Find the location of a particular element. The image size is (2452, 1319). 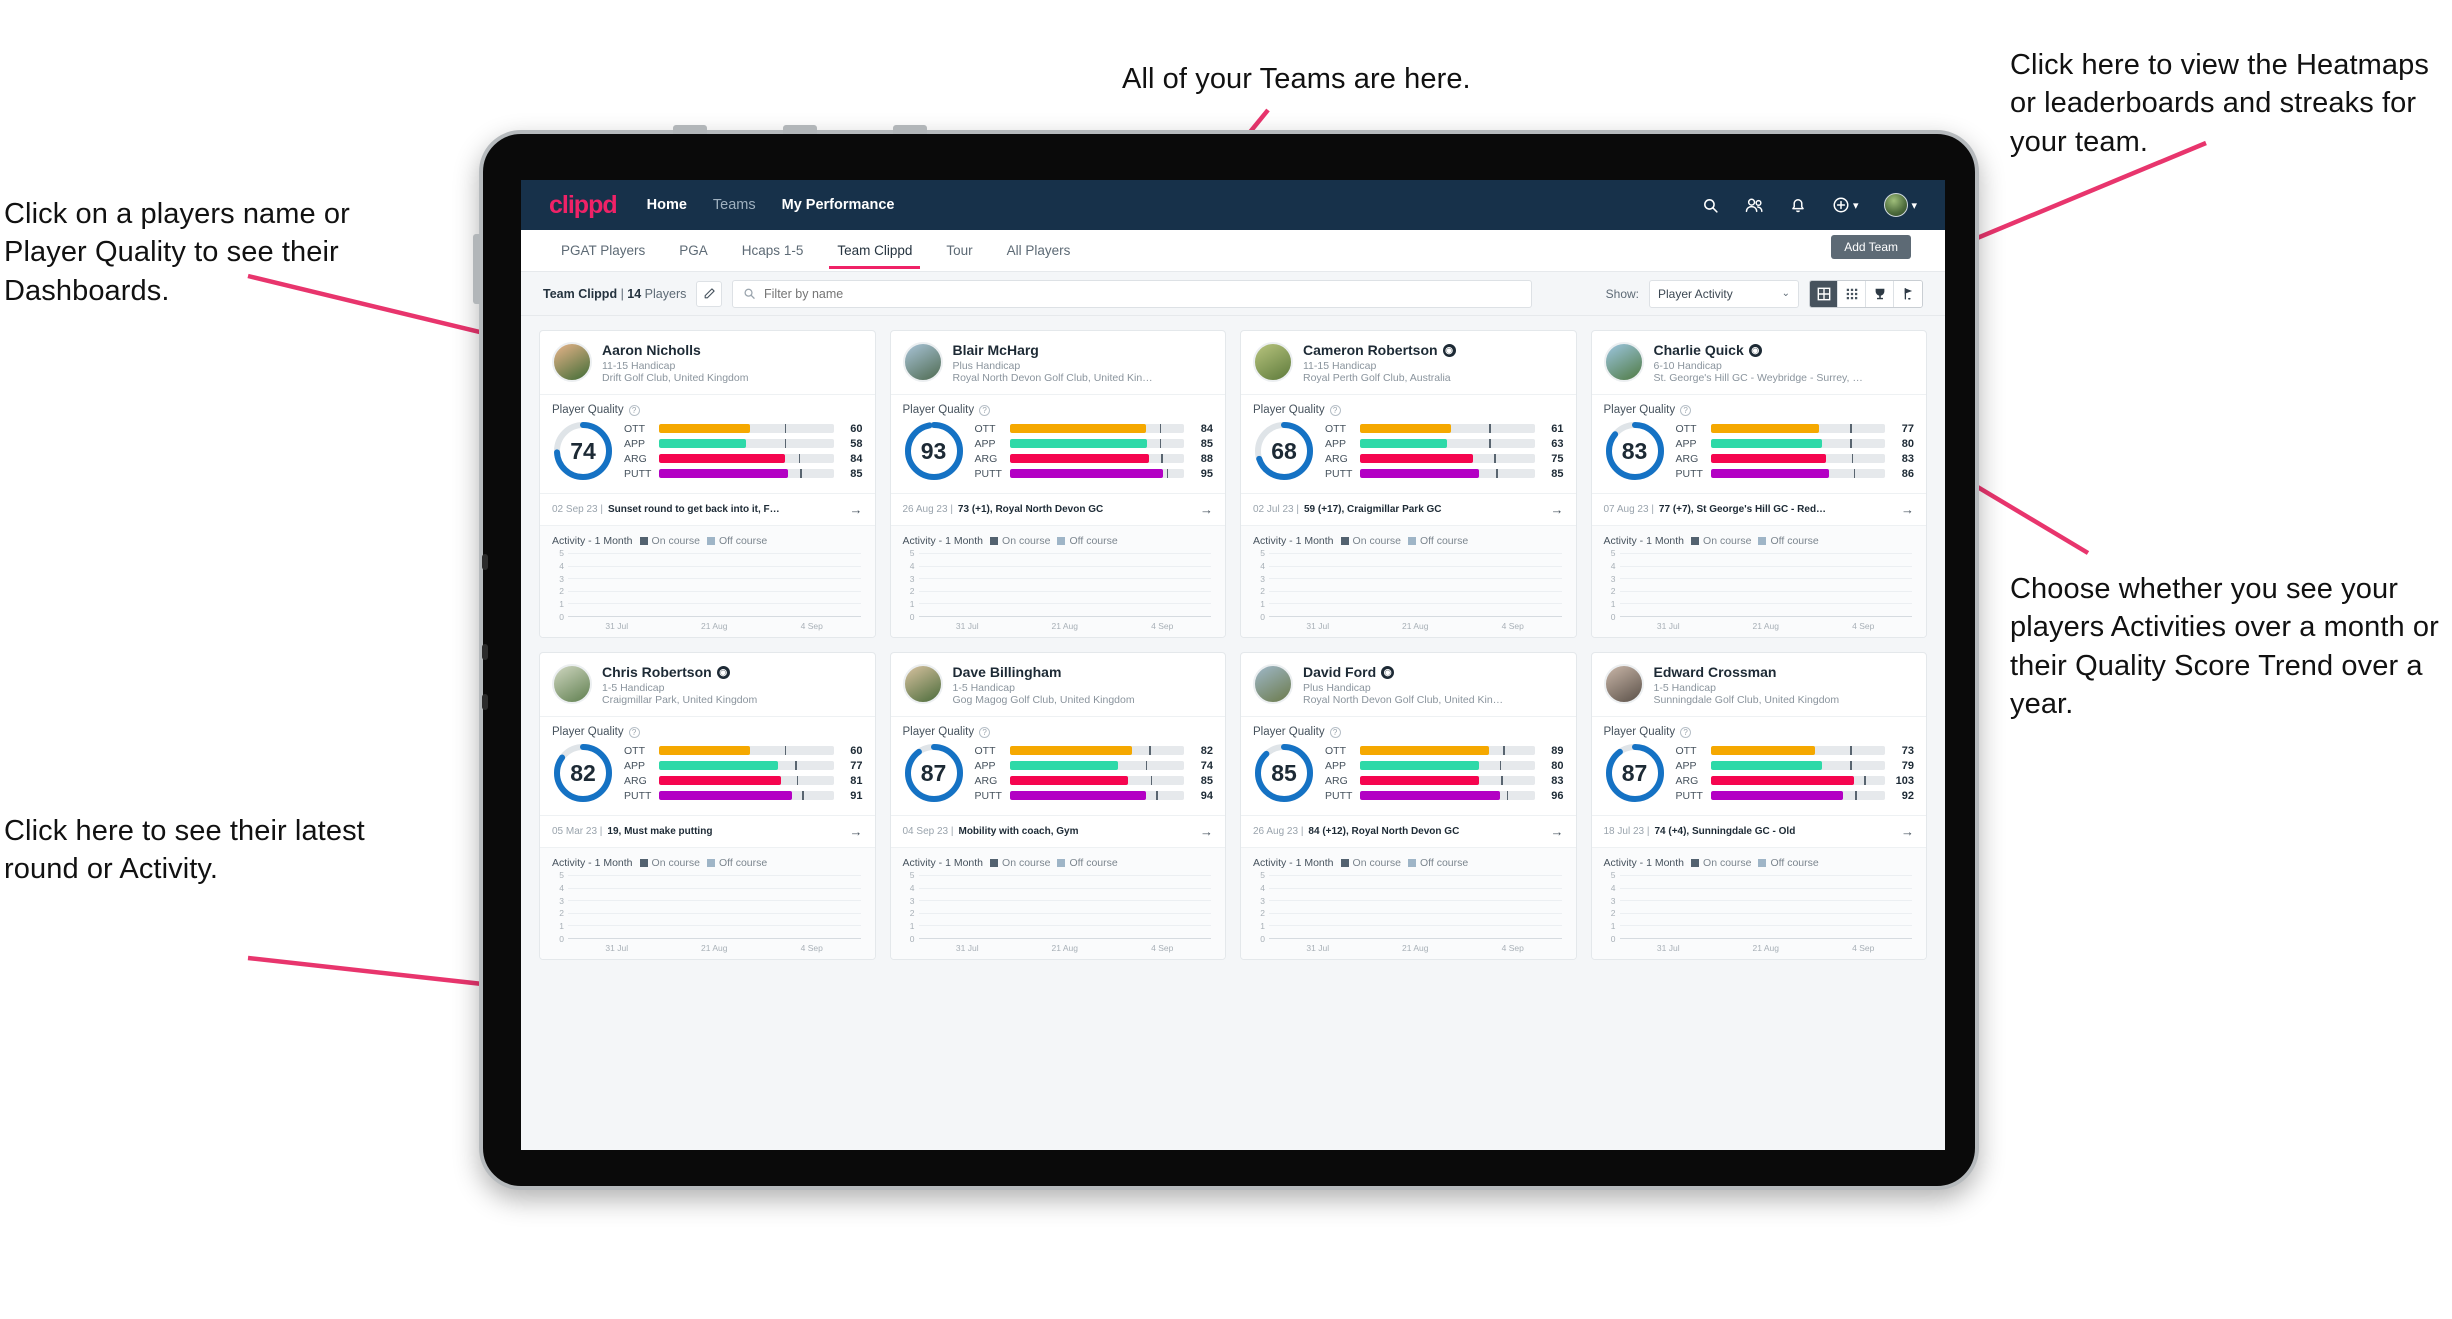

flag-icon is located at coordinates (1908, 293).